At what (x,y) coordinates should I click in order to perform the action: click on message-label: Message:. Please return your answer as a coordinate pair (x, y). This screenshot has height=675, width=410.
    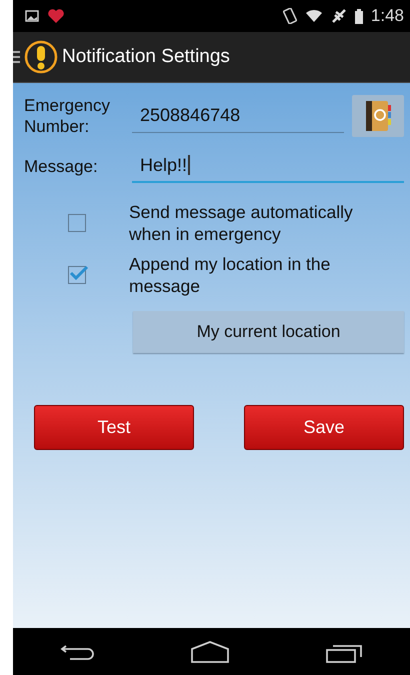
    Looking at the image, I should click on (61, 166).